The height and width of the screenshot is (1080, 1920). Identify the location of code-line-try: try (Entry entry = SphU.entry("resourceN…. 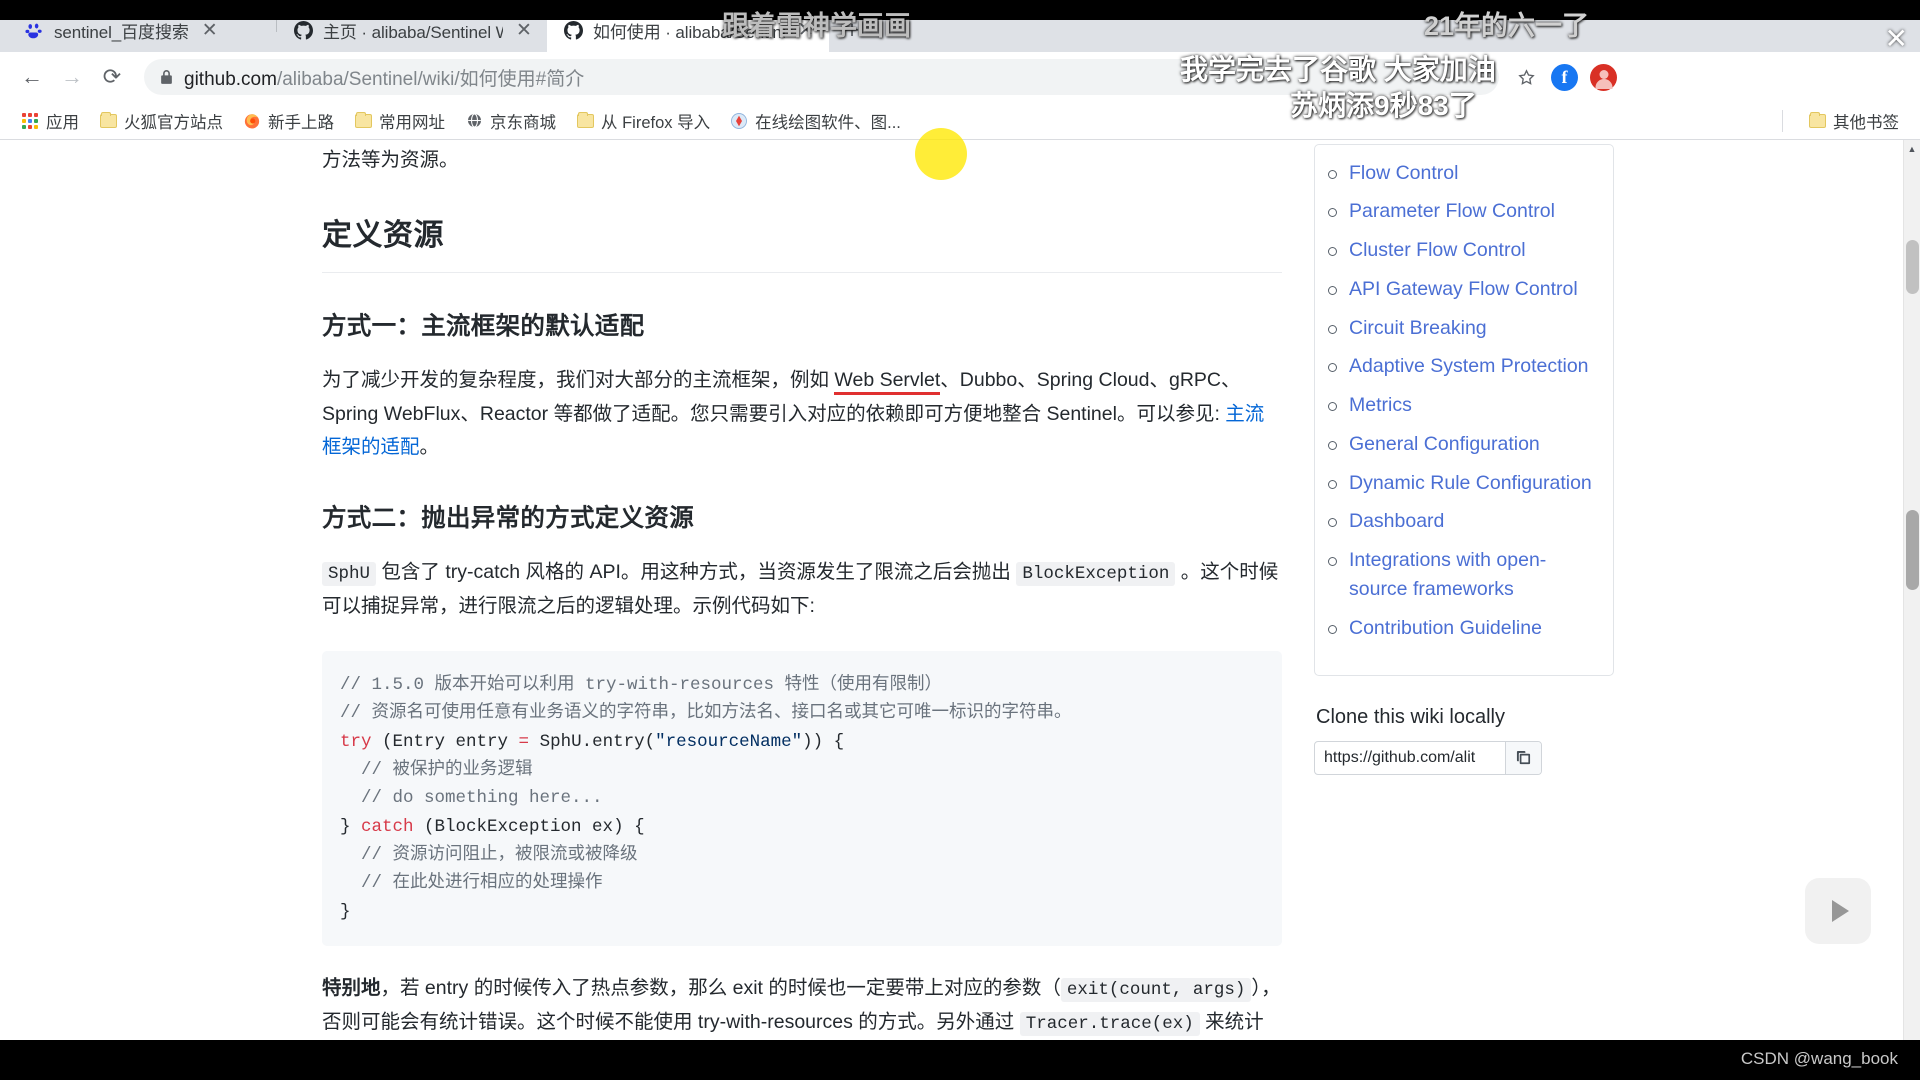
(592, 741).